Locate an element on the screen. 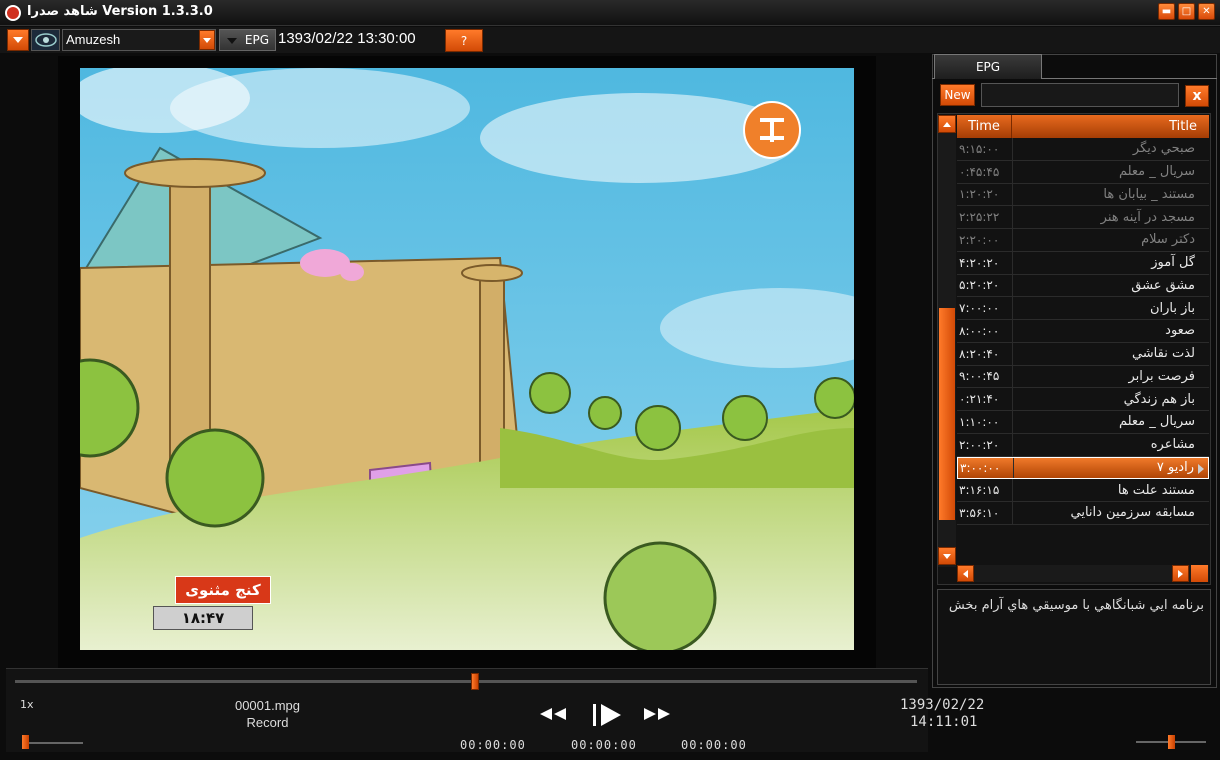 This screenshot has width=1220, height=760. epg-row: ۲:۲۰:۰۰ دكتر سلام is located at coordinates (1083, 240).